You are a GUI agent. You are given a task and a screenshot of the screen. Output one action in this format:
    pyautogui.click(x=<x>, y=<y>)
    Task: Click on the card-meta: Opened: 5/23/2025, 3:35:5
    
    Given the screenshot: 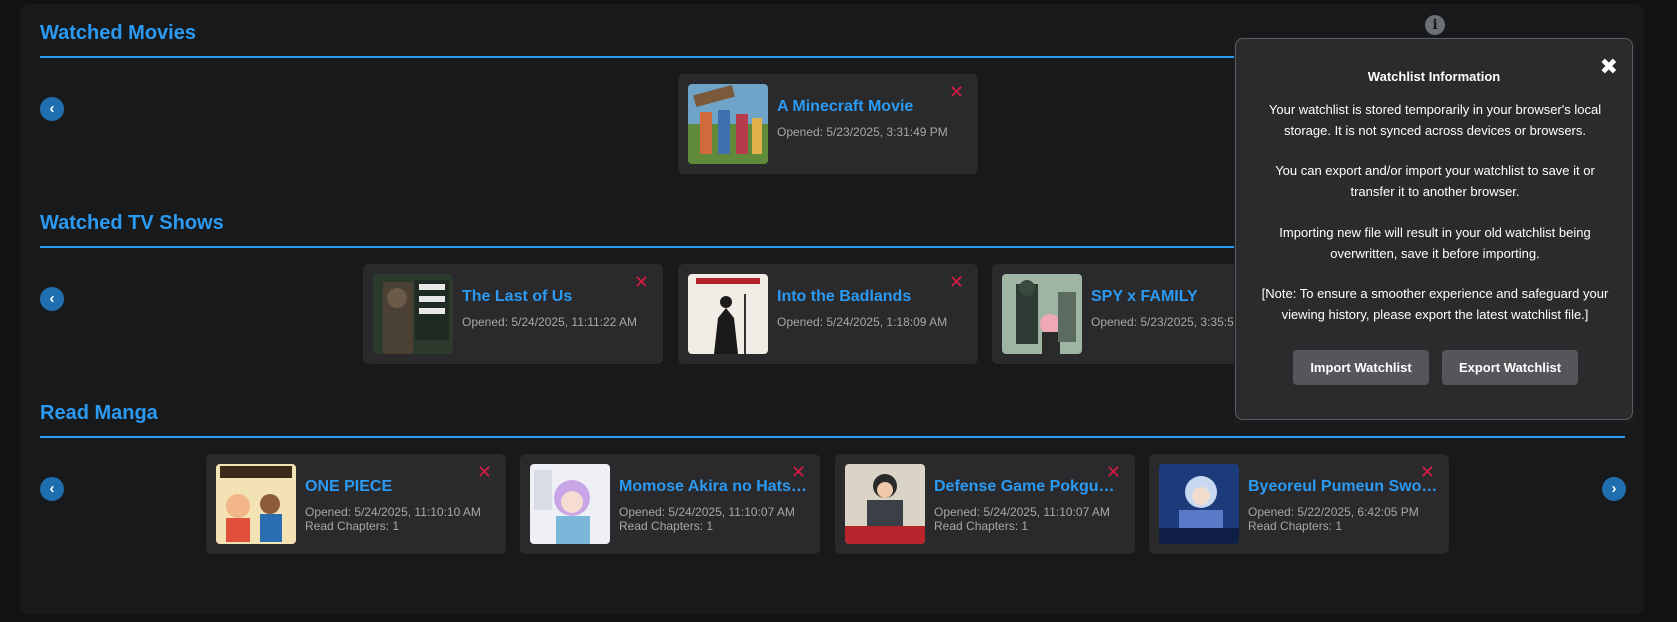 What is the action you would take?
    pyautogui.click(x=1162, y=322)
    